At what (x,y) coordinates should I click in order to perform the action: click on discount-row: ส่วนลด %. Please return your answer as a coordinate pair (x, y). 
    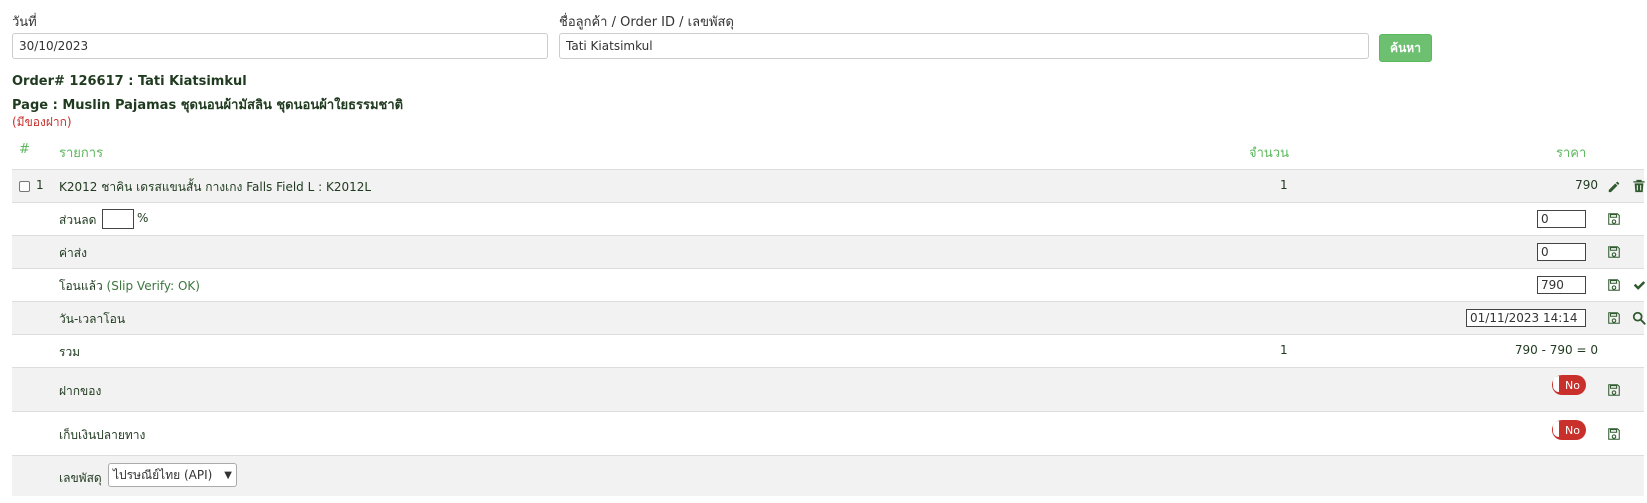
    Looking at the image, I should click on (828, 218).